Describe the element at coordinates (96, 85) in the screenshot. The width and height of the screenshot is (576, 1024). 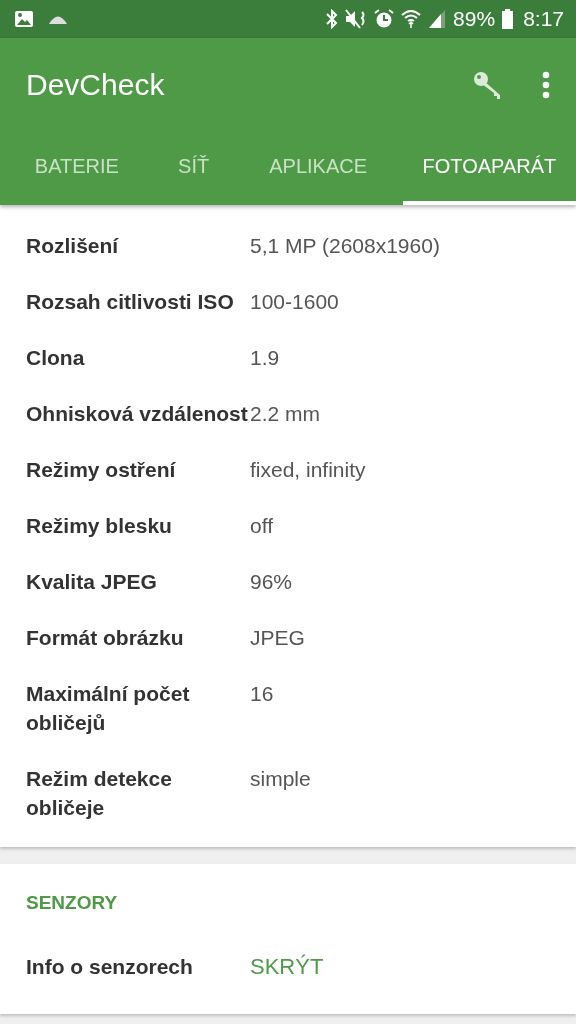
I see `app-title: DevCheck` at that location.